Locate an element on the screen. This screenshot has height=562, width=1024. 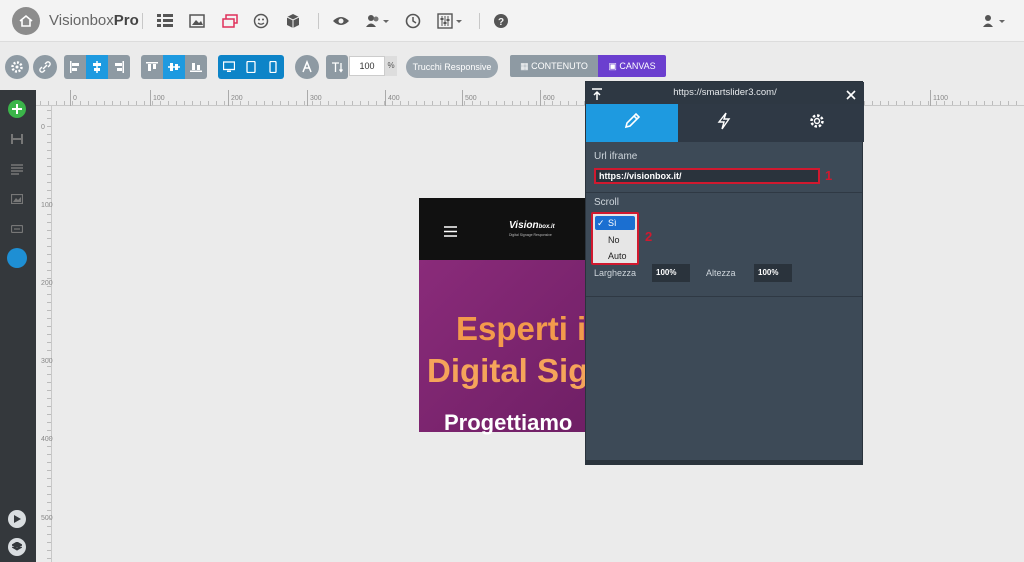
panel-titlebar: https://smartslider3.com/ is located at coordinates (725, 93).